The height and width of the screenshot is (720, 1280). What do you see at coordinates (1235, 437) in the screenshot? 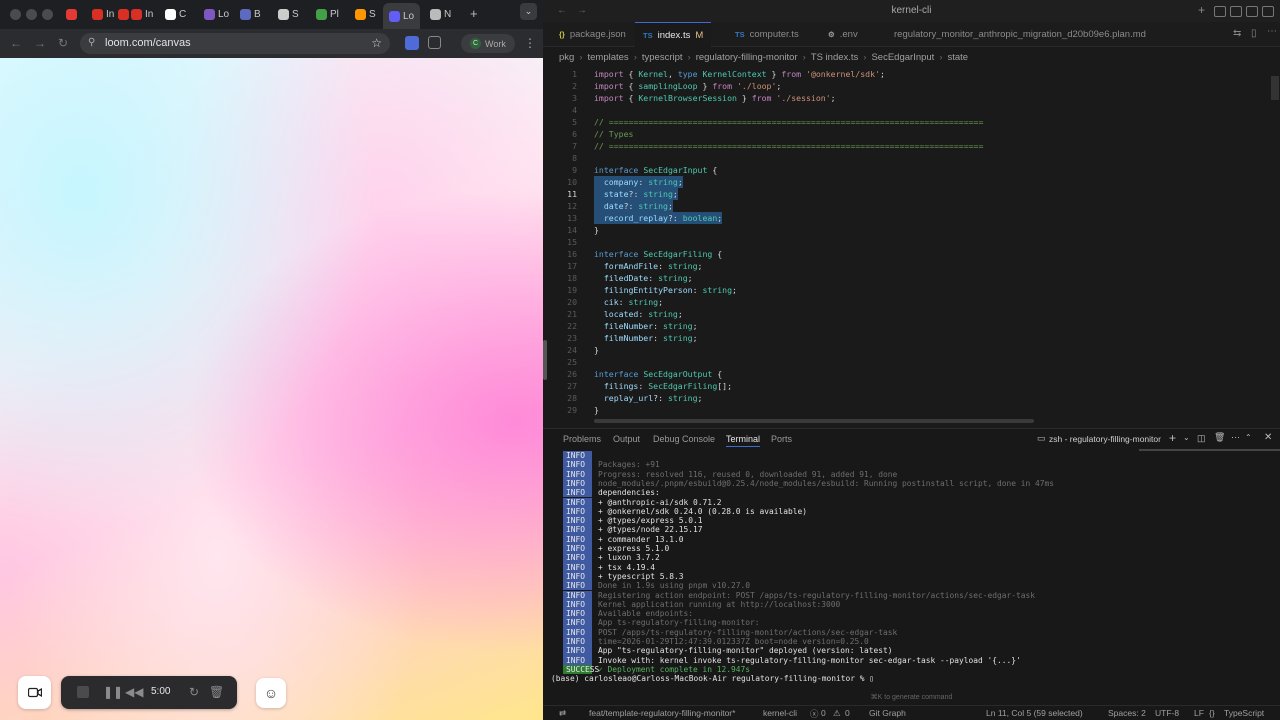
I see `panel-more-icon: ⋯` at bounding box center [1235, 437].